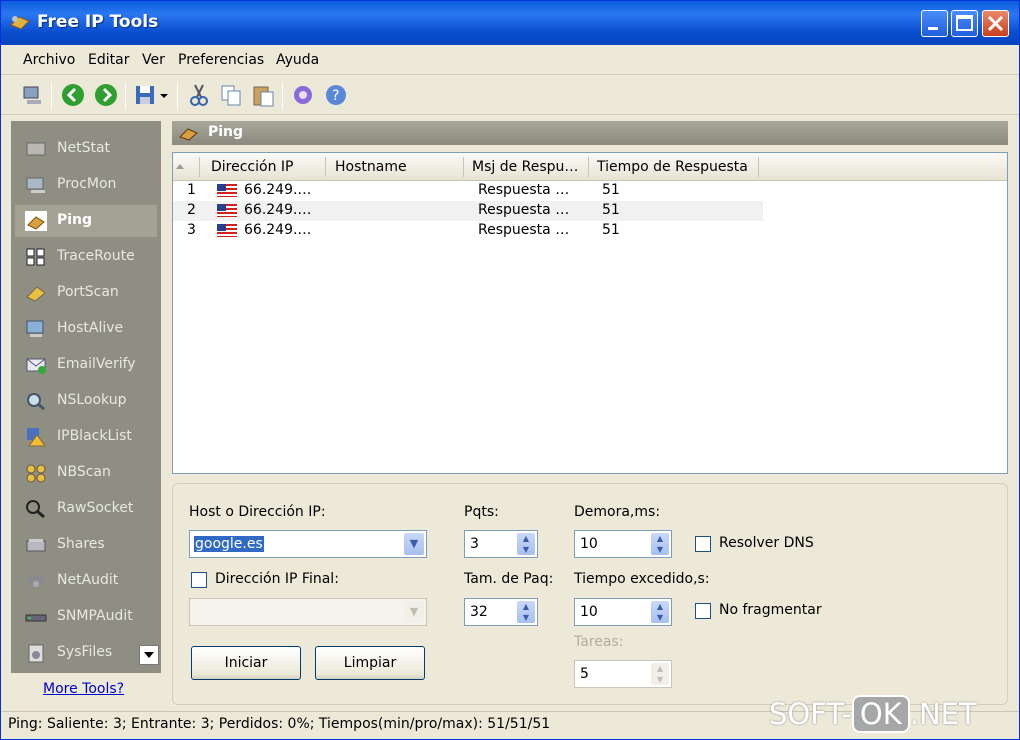 The width and height of the screenshot is (1020, 740). What do you see at coordinates (510, 23) in the screenshot?
I see `title-bar: Free IP Tools` at bounding box center [510, 23].